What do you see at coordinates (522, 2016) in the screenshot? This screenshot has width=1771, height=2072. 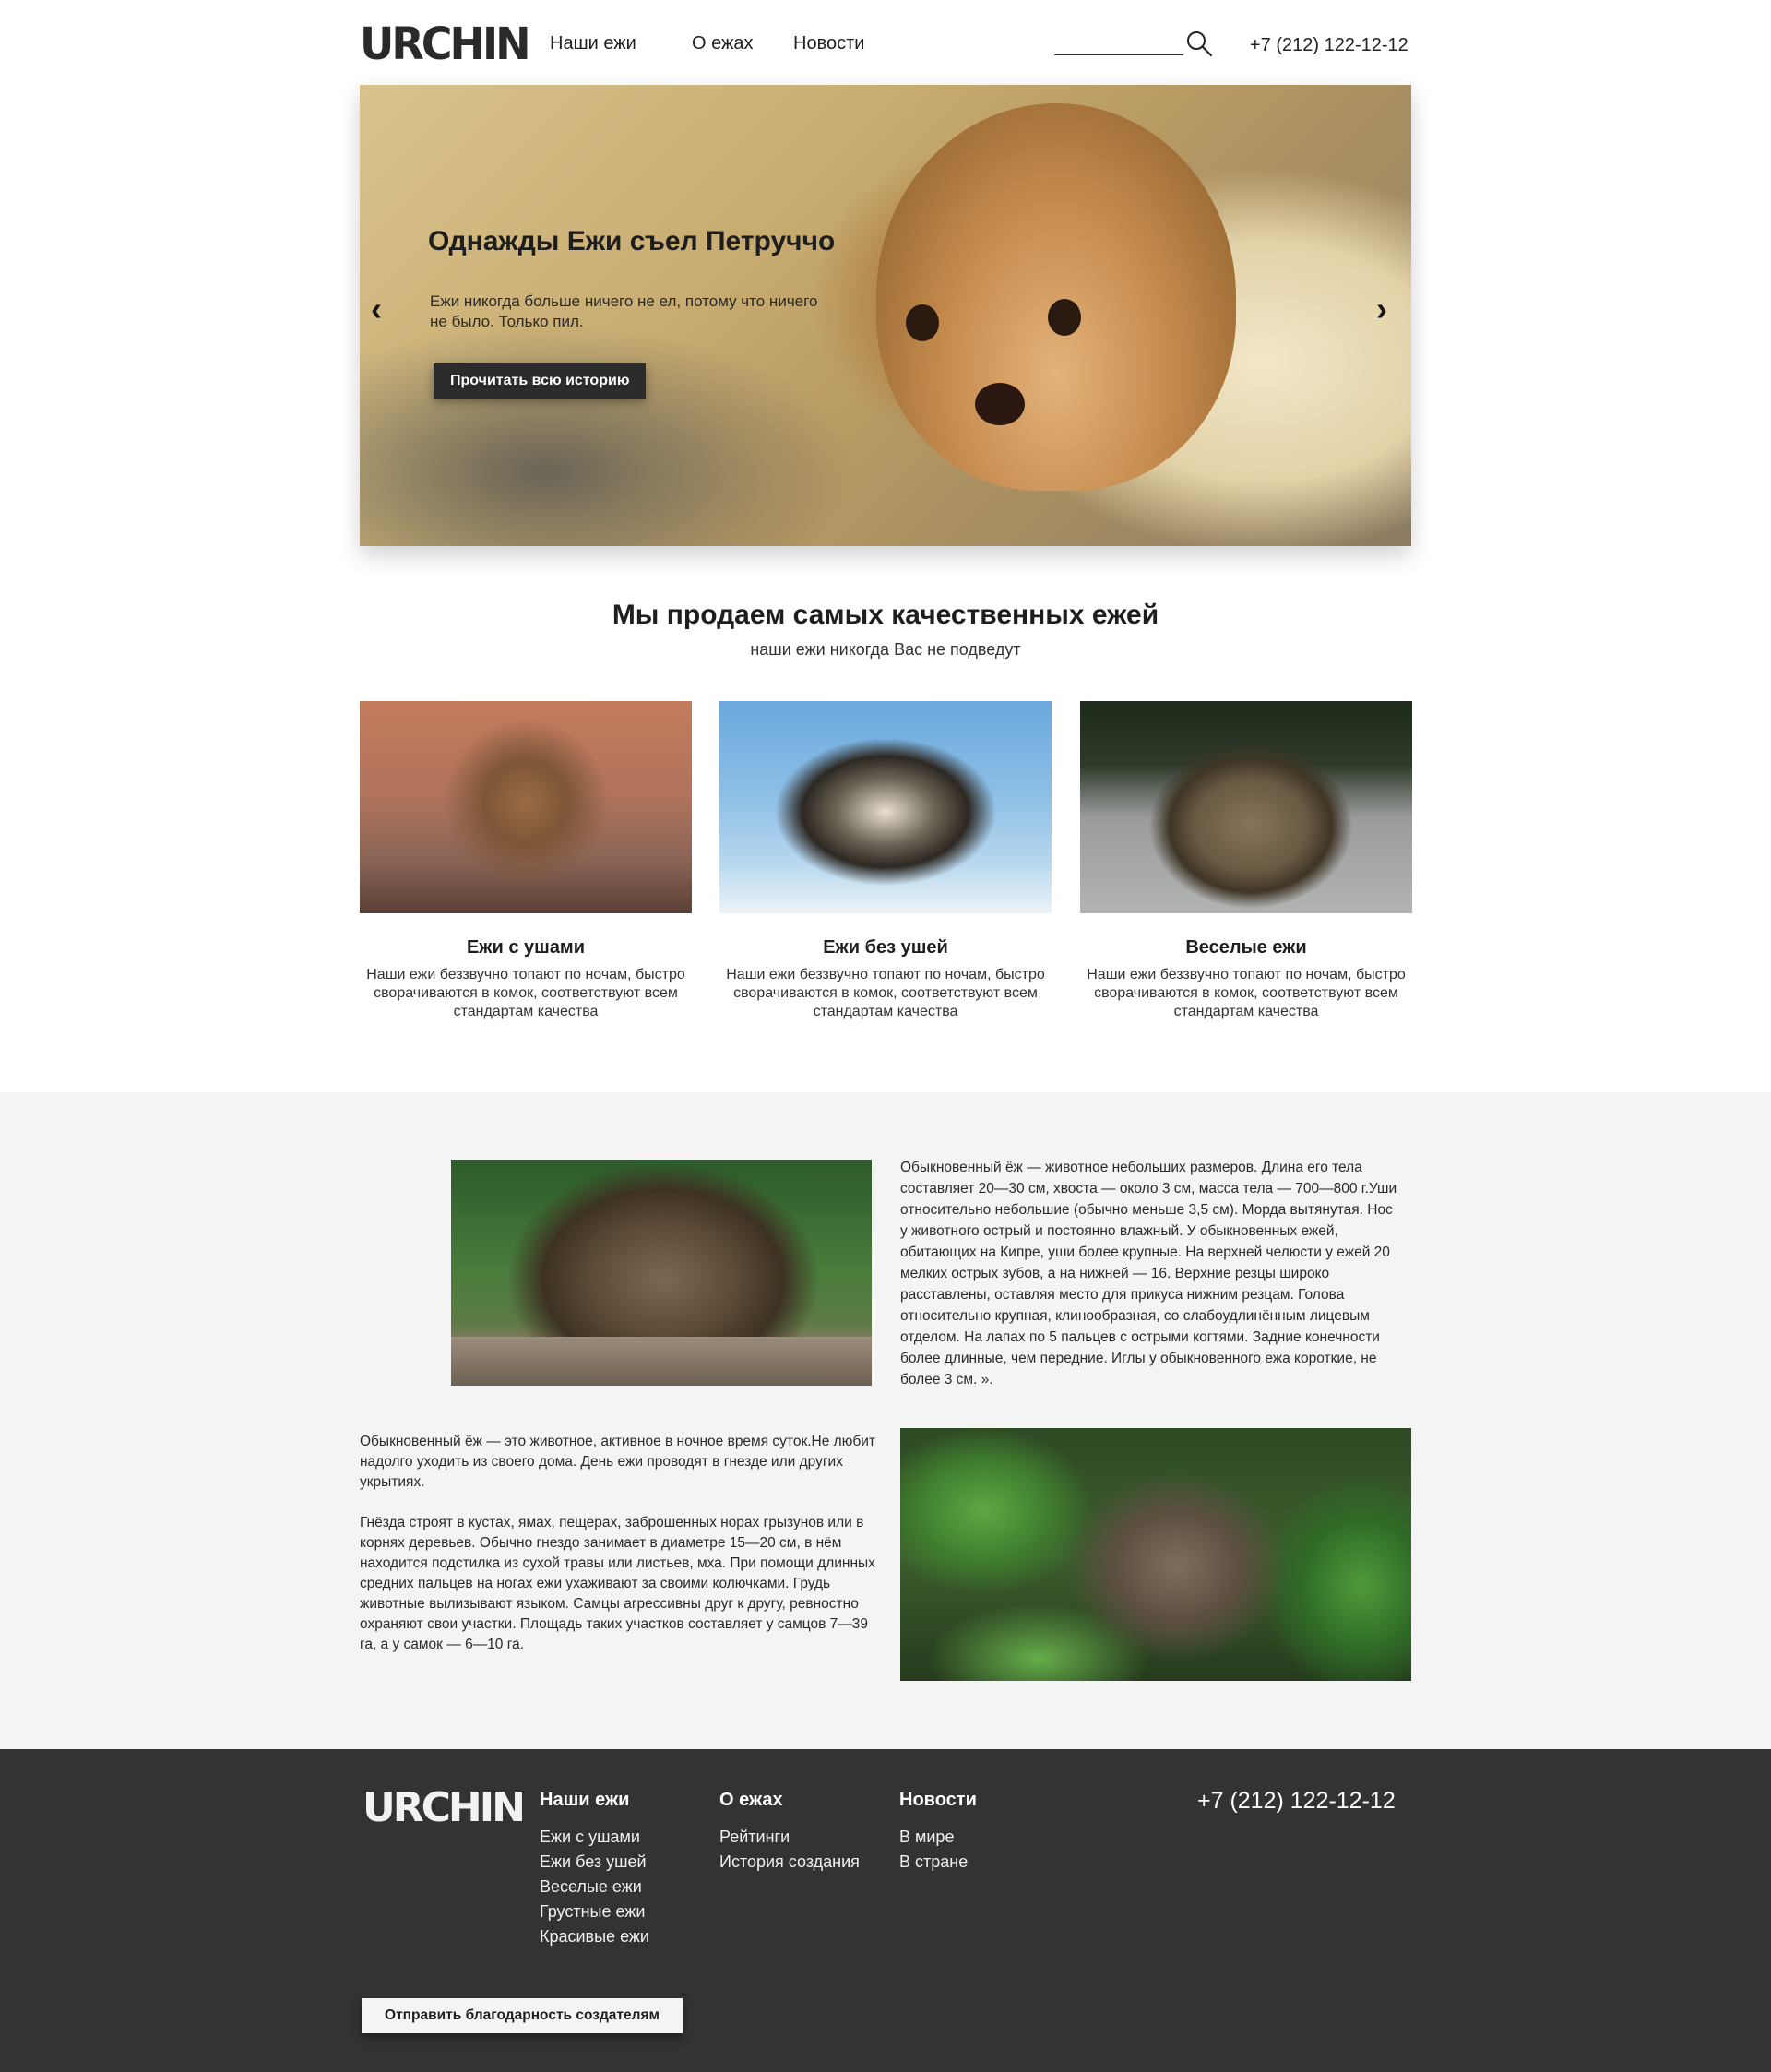 I see `send-thanks-button: Отправить благодарность создателям` at bounding box center [522, 2016].